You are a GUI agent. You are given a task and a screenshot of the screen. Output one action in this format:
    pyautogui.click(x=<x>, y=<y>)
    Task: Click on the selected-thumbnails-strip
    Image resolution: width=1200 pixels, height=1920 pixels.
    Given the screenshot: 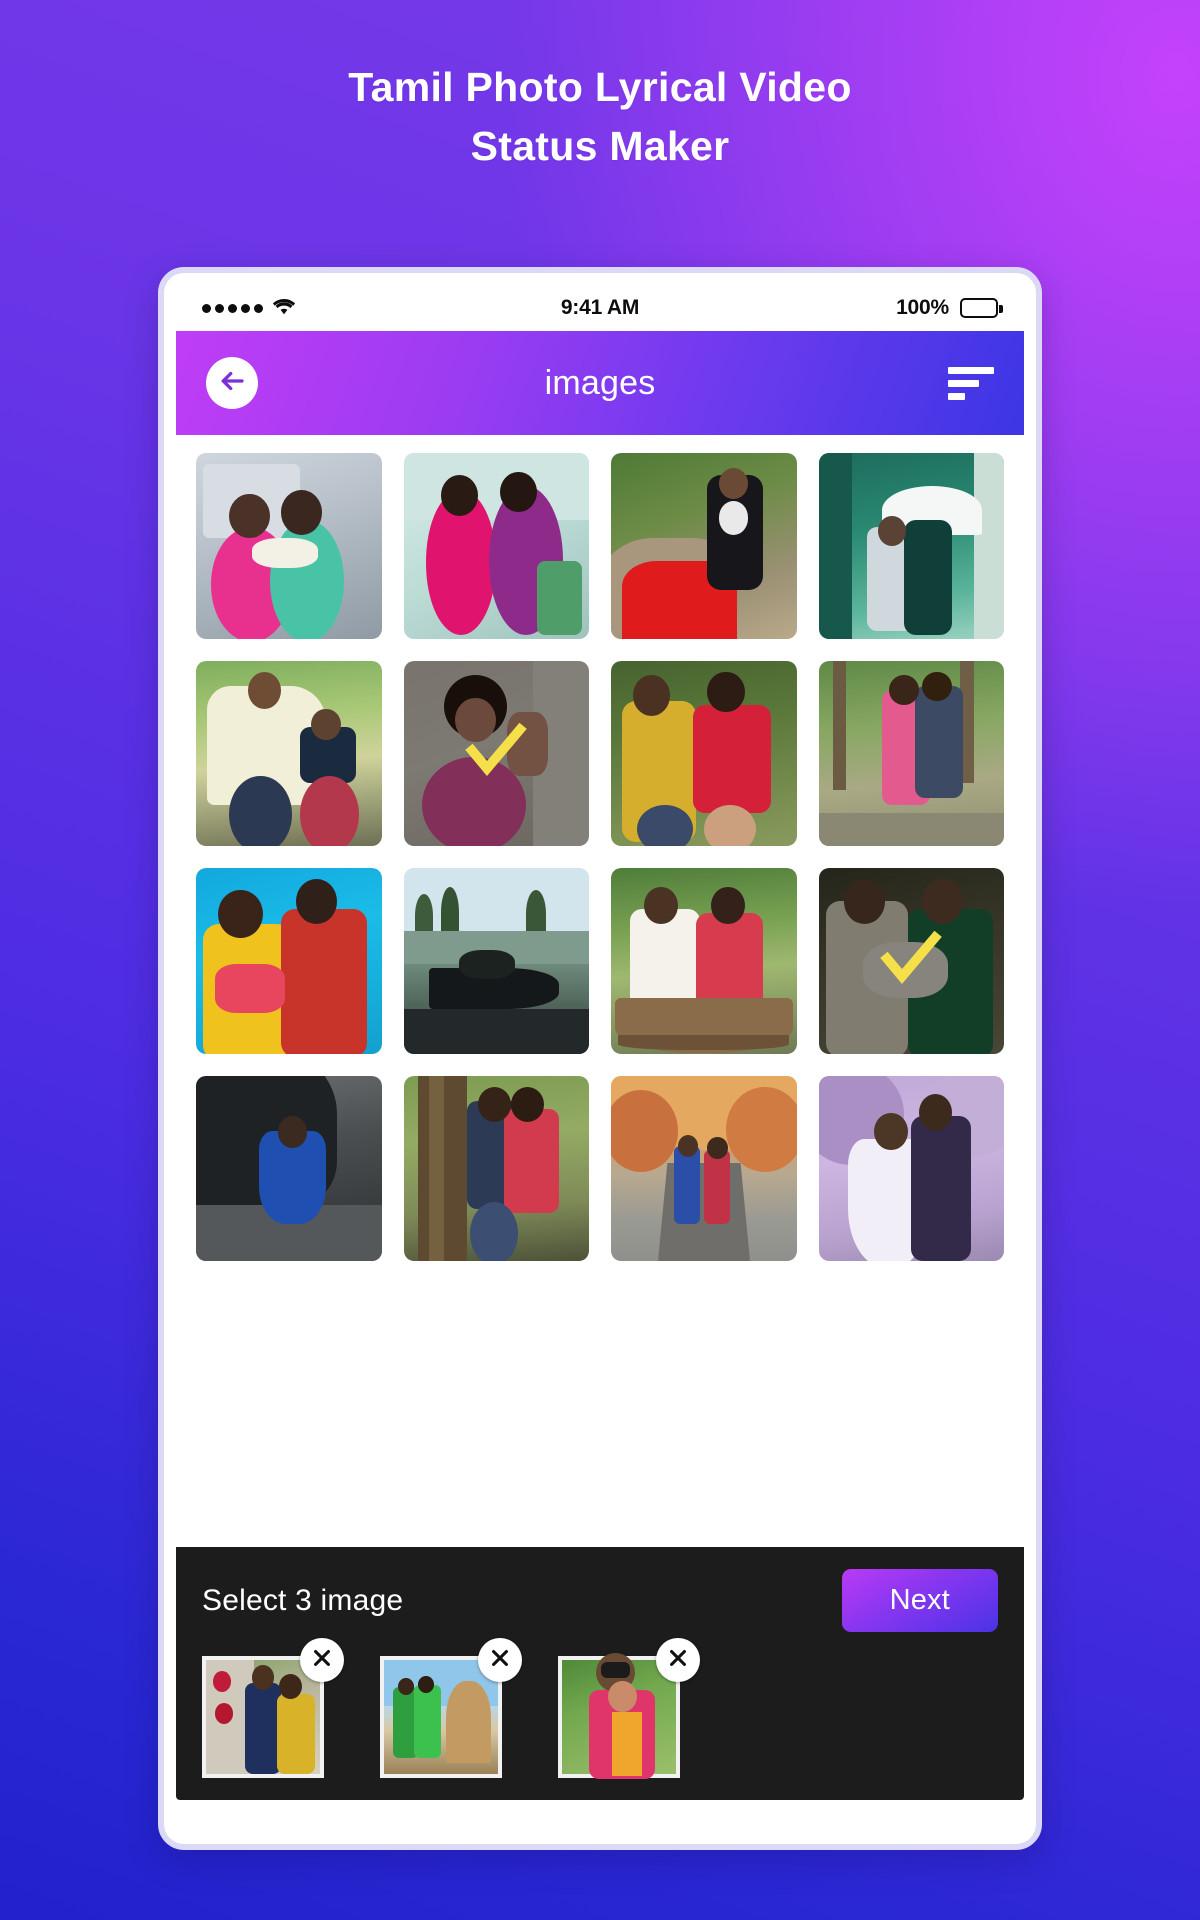 What is the action you would take?
    pyautogui.click(x=600, y=1708)
    